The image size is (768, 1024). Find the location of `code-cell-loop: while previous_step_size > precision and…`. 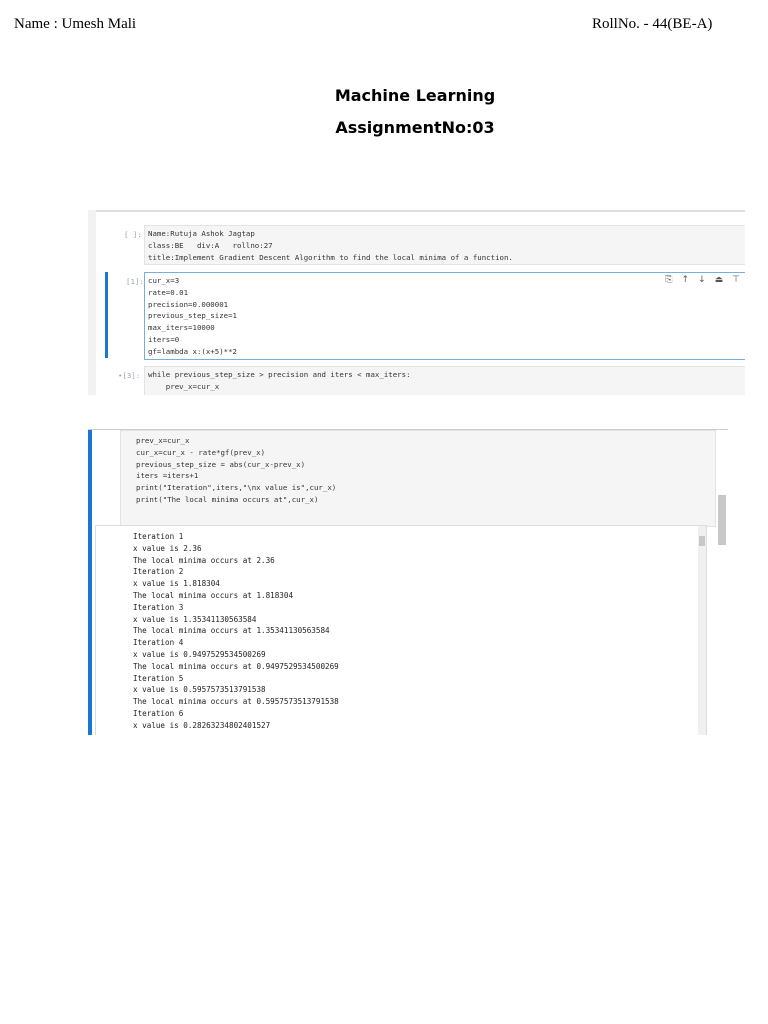

code-cell-loop: while previous_step_size > precision and… is located at coordinates (444, 380).